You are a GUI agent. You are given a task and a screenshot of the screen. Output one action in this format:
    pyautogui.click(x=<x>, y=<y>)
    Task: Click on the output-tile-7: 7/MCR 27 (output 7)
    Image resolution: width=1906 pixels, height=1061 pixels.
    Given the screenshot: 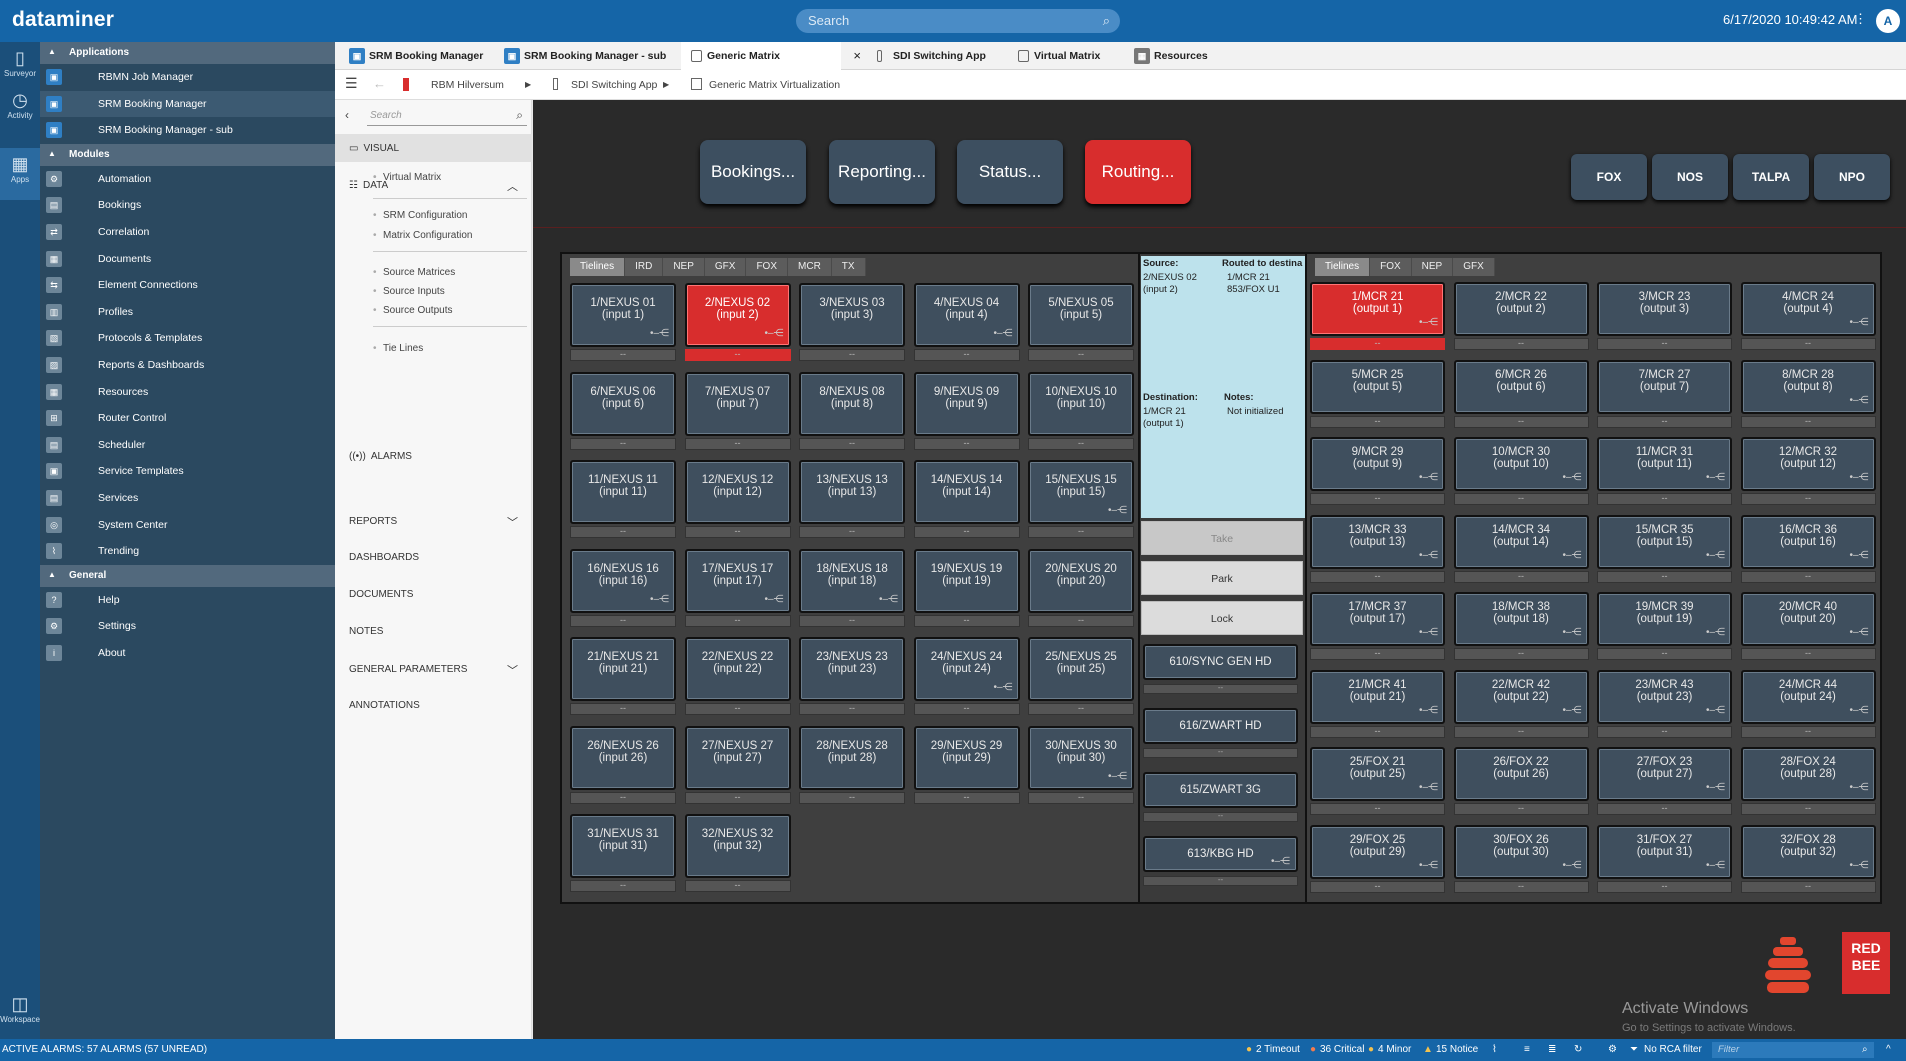 What is the action you would take?
    pyautogui.click(x=1664, y=386)
    